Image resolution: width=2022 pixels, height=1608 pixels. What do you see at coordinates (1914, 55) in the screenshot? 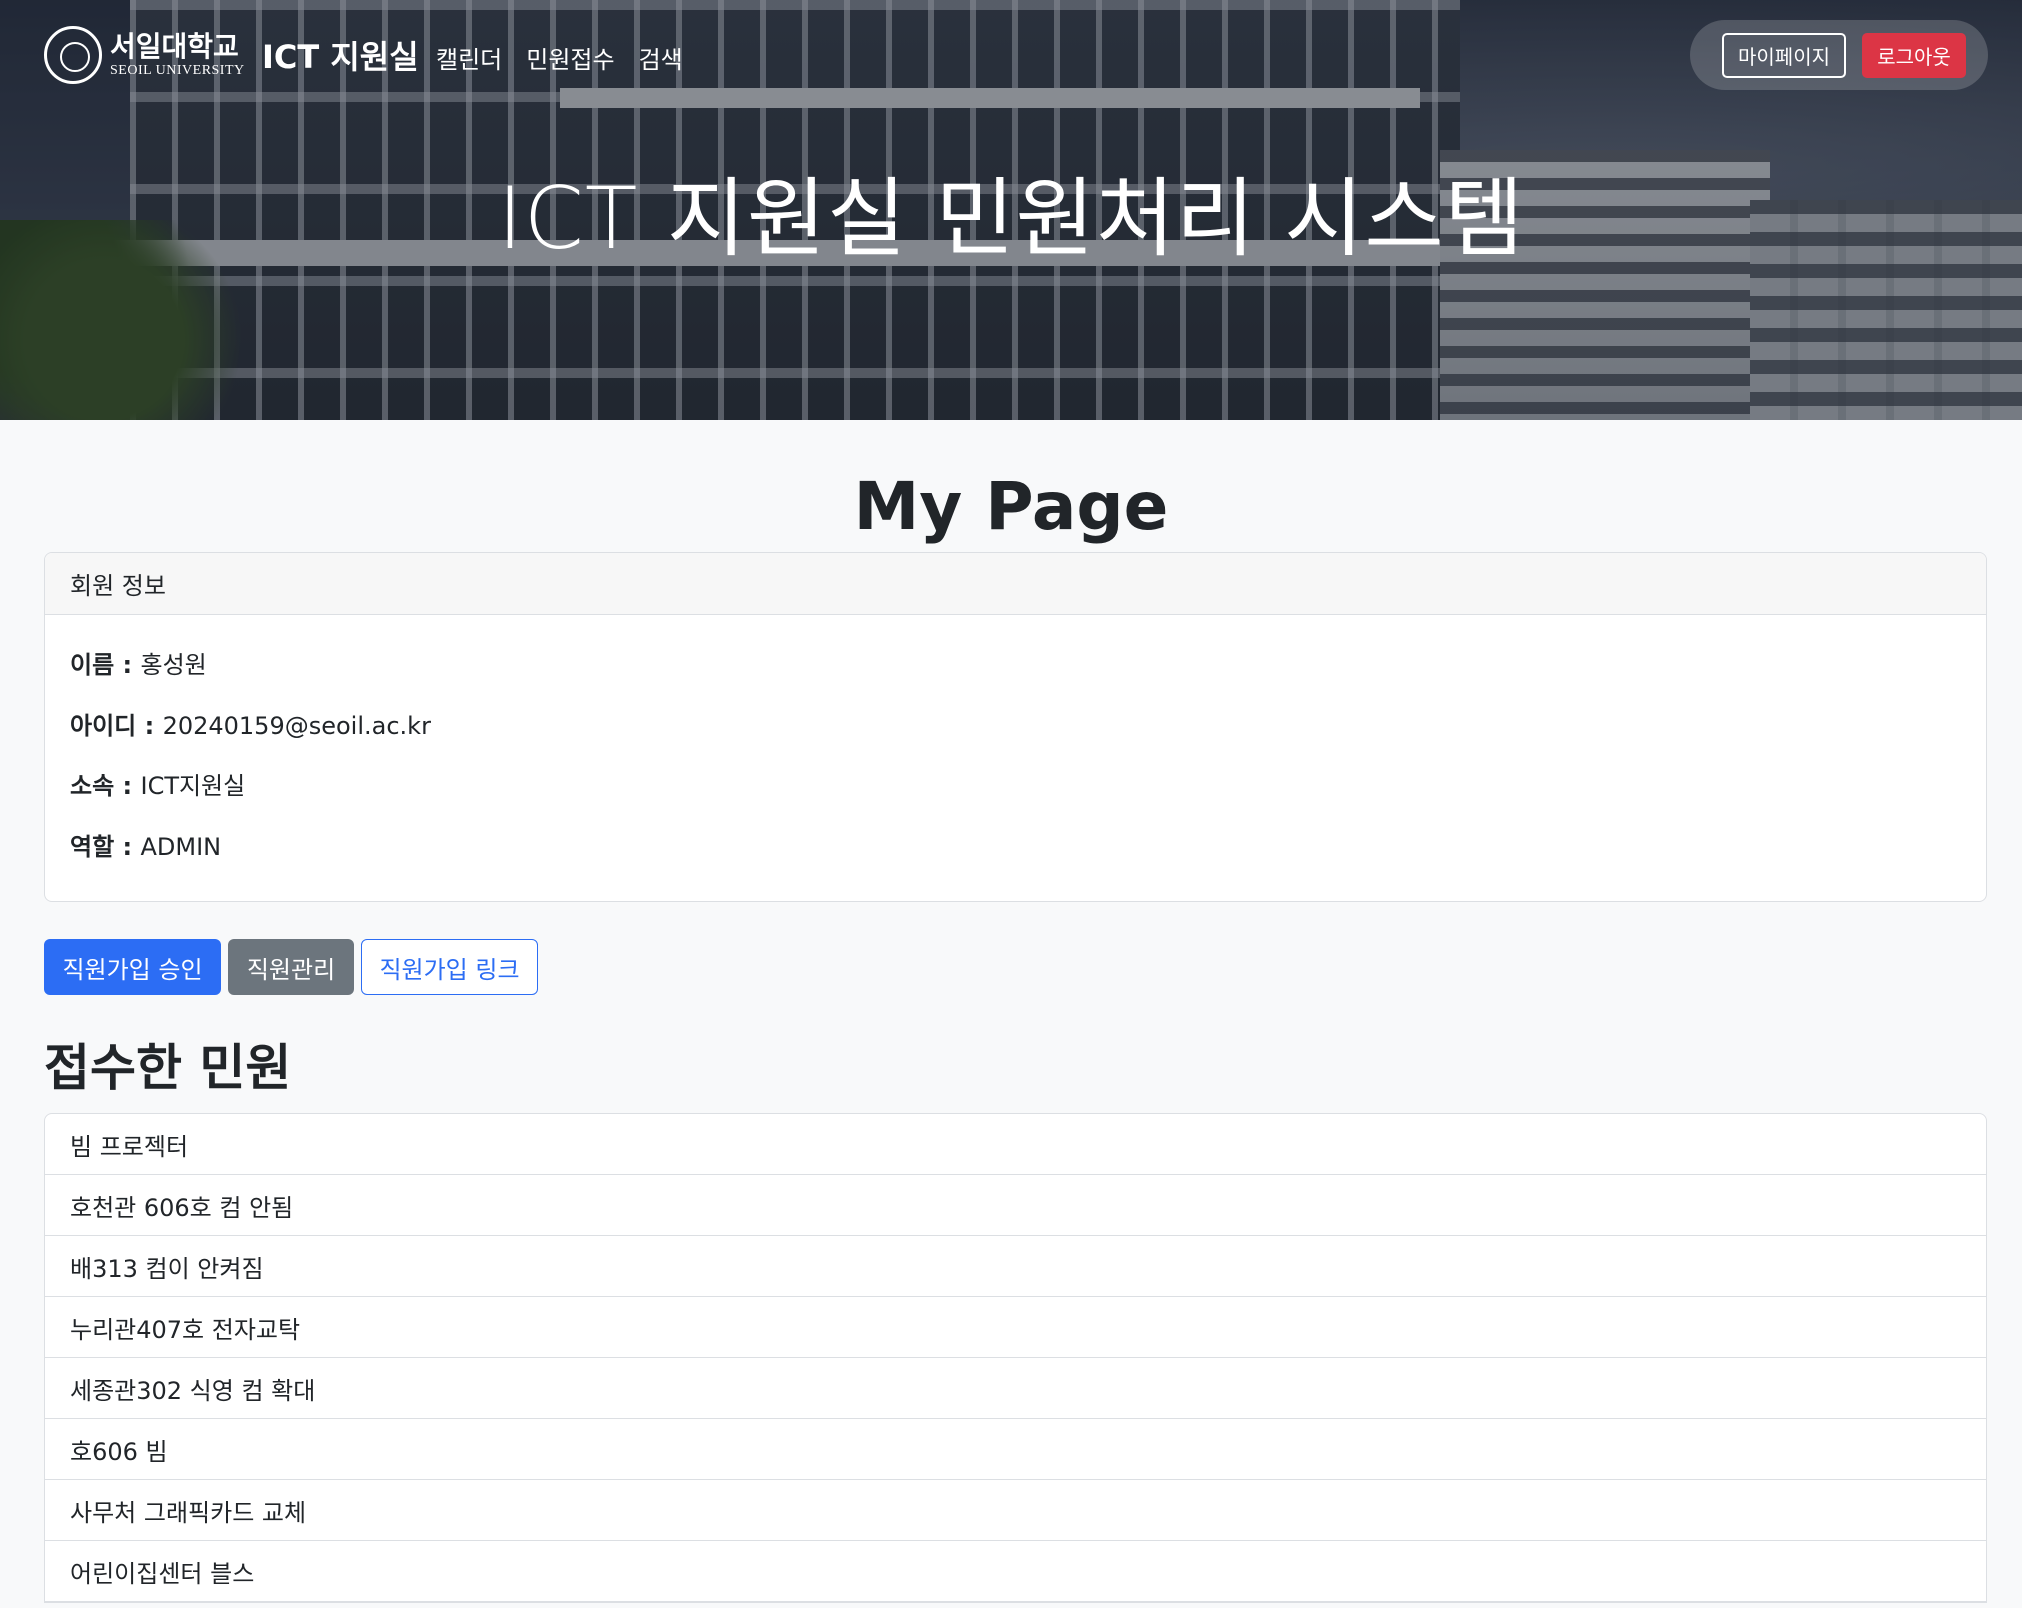
I see `logout-button: 로그아웃` at bounding box center [1914, 55].